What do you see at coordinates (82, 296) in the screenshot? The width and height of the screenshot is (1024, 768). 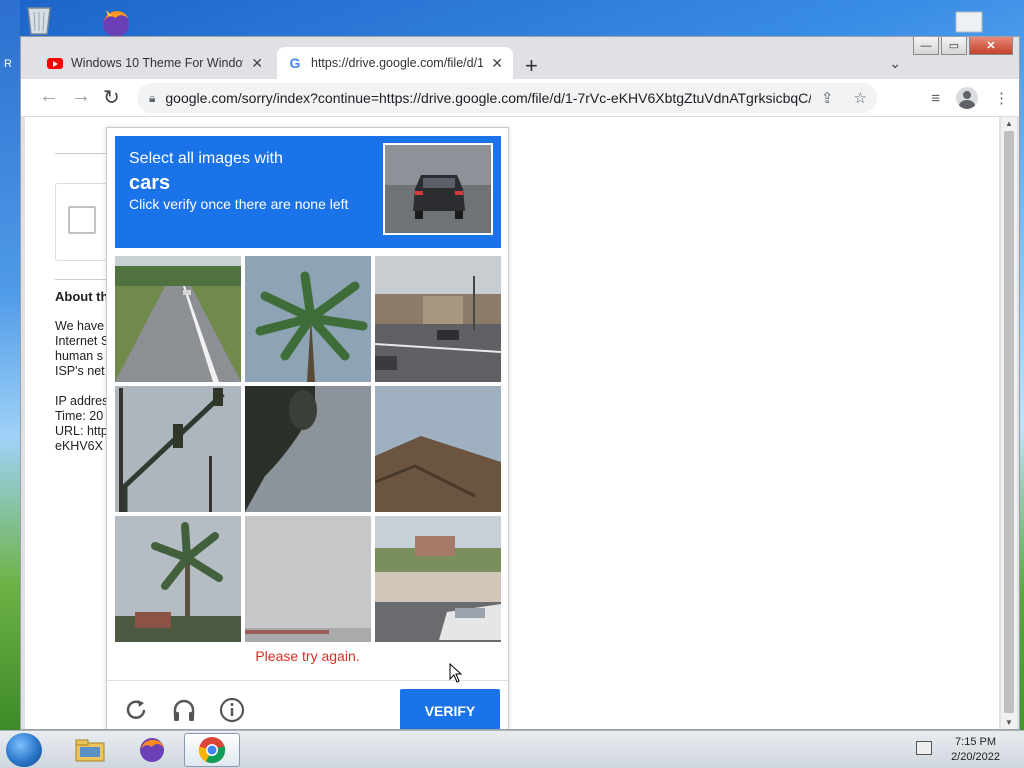 I see `about-heading: About th` at bounding box center [82, 296].